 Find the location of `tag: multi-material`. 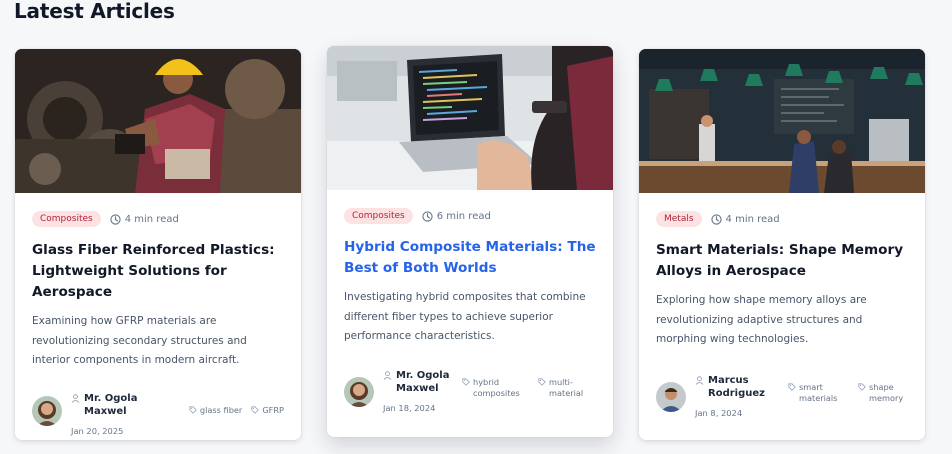

tag: multi-material is located at coordinates (561, 388).